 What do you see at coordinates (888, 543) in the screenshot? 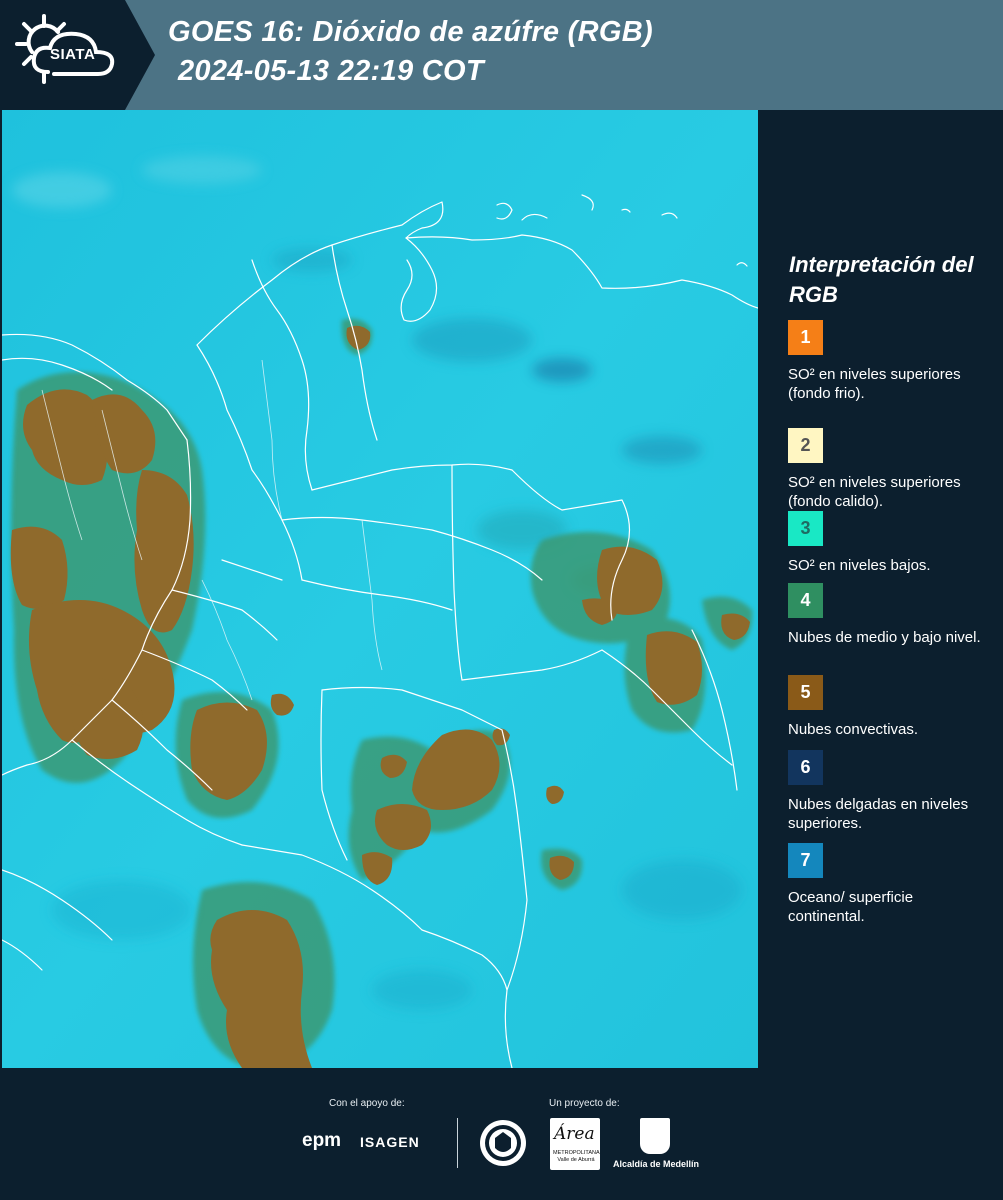
I see `legend-item: 3 SO² en niveles bajos.` at bounding box center [888, 543].